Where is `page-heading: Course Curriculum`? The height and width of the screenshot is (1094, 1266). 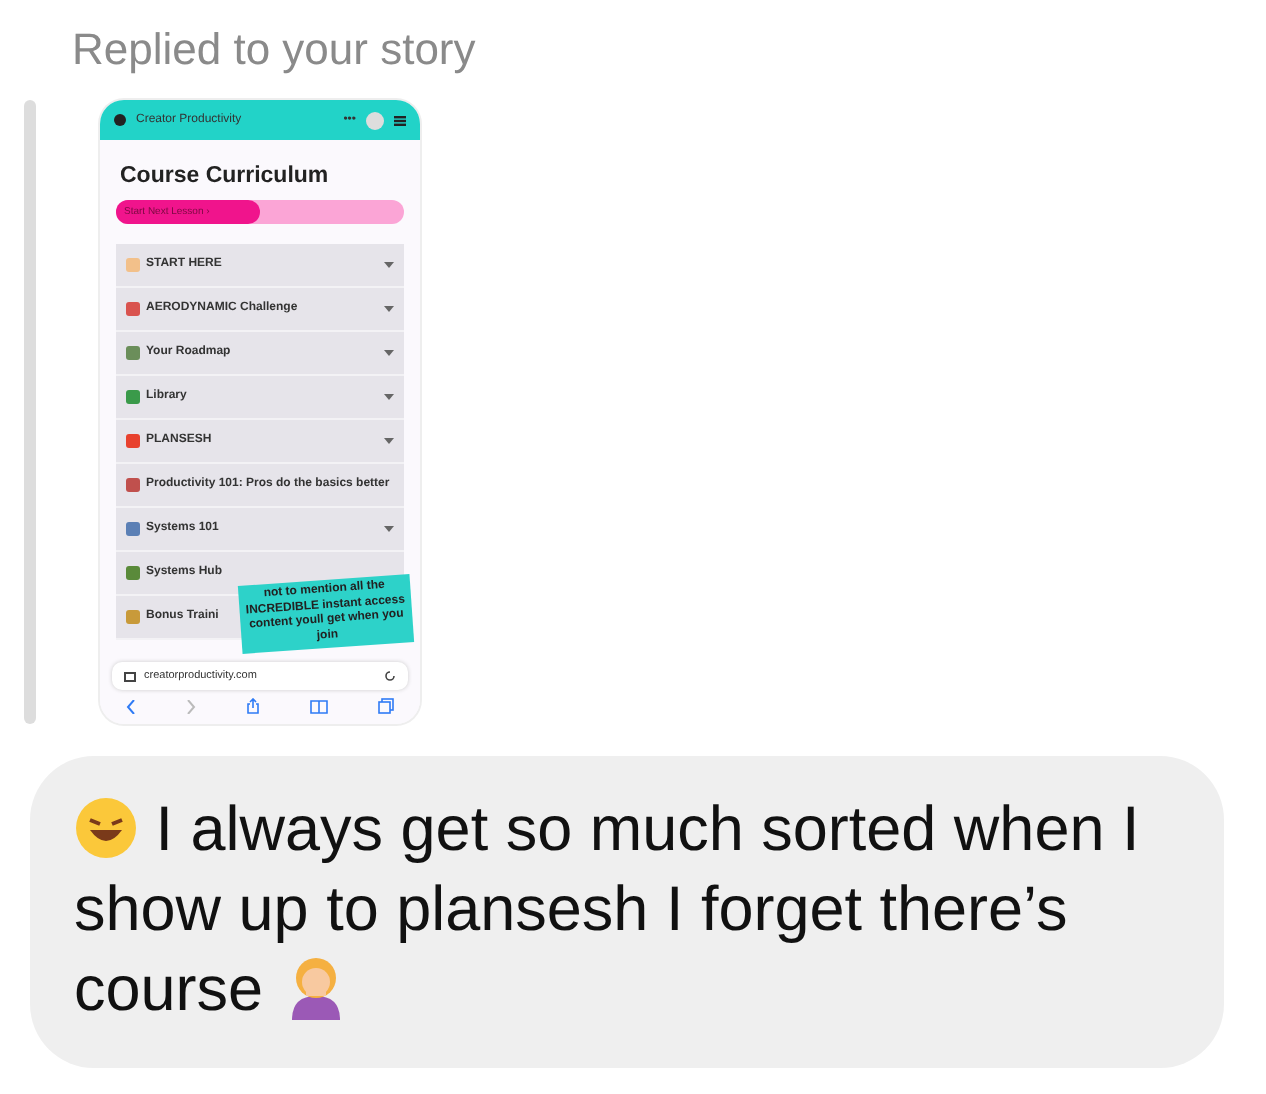
page-heading: Course Curriculum is located at coordinates (225, 176).